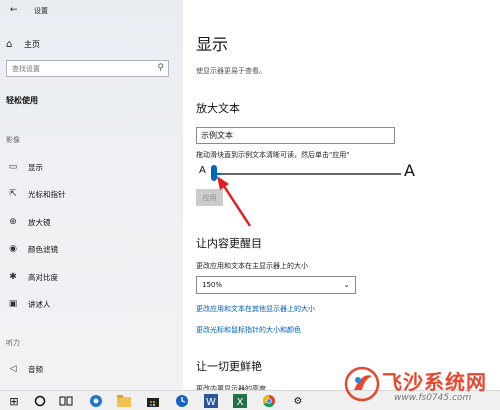 This screenshot has height=410, width=500. Describe the element at coordinates (41, 11) in the screenshot. I see `window-title: 设置` at that location.